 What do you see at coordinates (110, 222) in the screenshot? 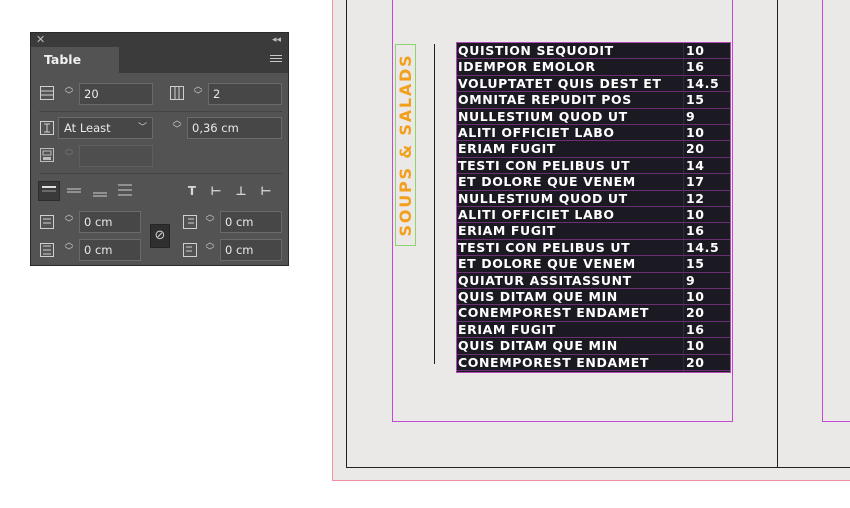
I see `inset-top-field: 0 cm` at bounding box center [110, 222].